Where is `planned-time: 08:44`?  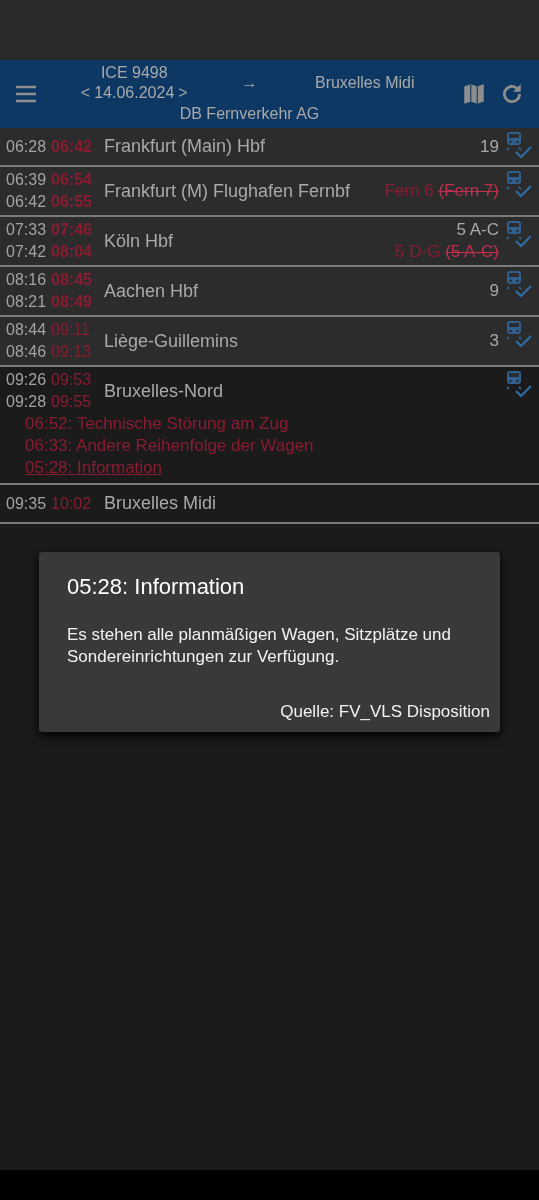
planned-time: 08:44 is located at coordinates (26, 330).